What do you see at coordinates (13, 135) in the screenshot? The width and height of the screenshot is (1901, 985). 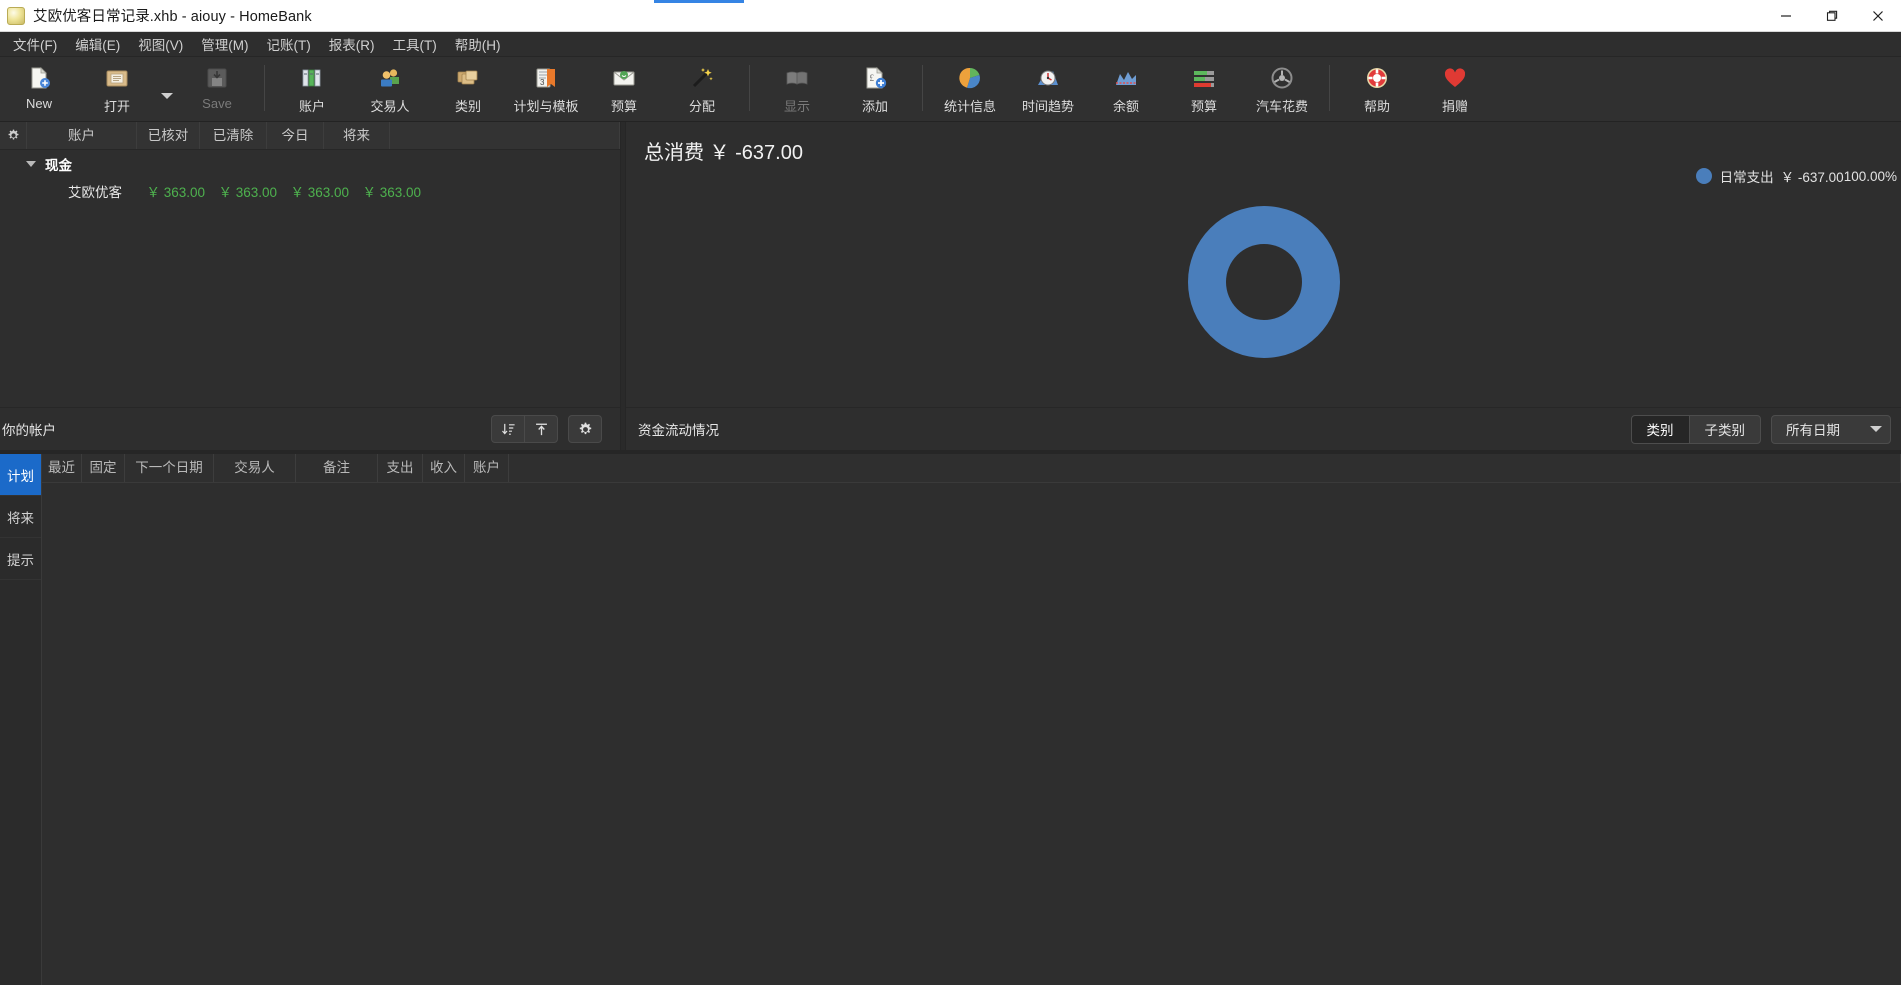 I see `accounts-header-gear-button` at bounding box center [13, 135].